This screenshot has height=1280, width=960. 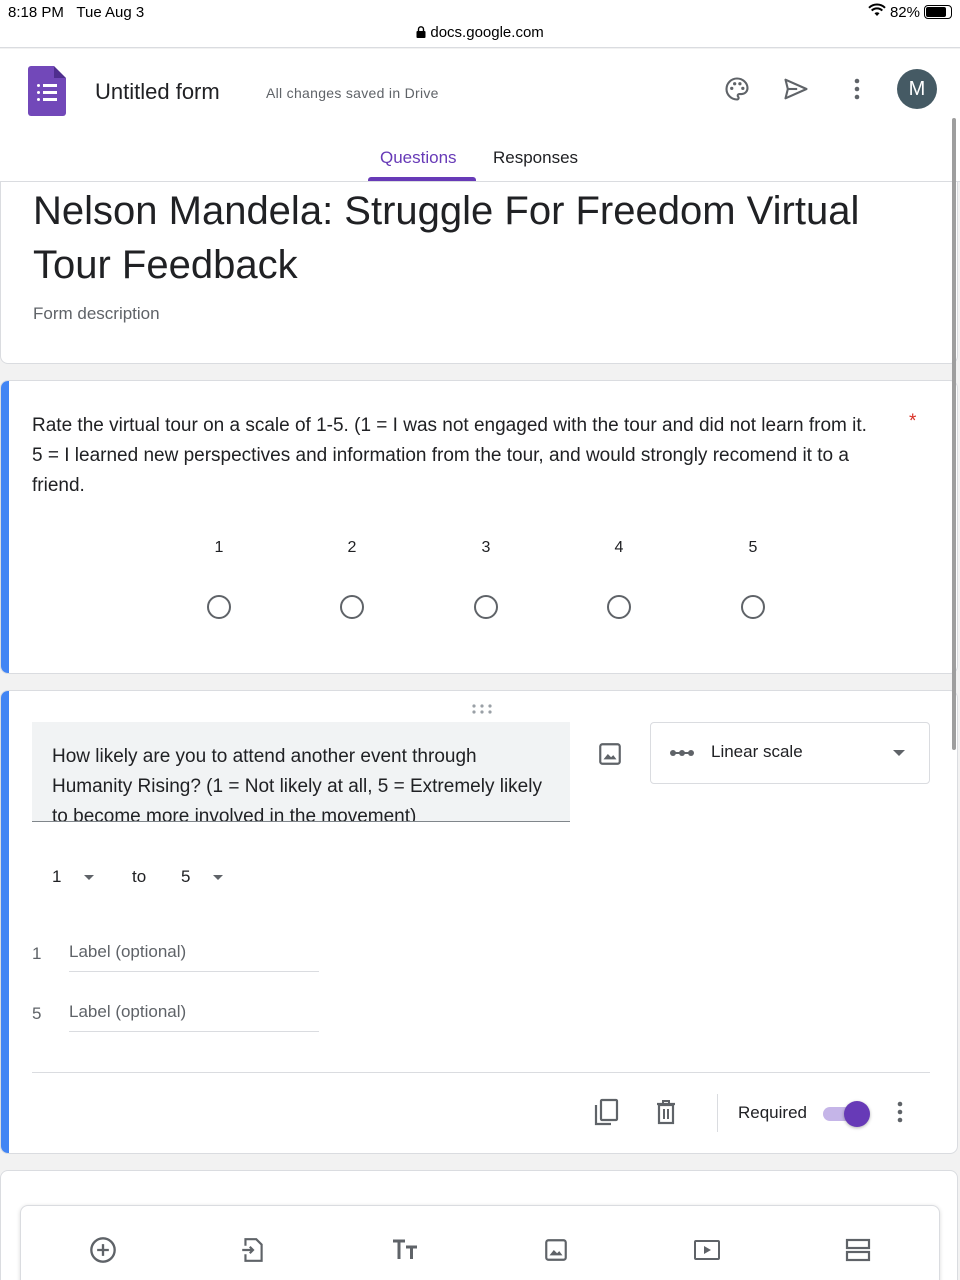 I want to click on palette-icon, so click(x=737, y=89).